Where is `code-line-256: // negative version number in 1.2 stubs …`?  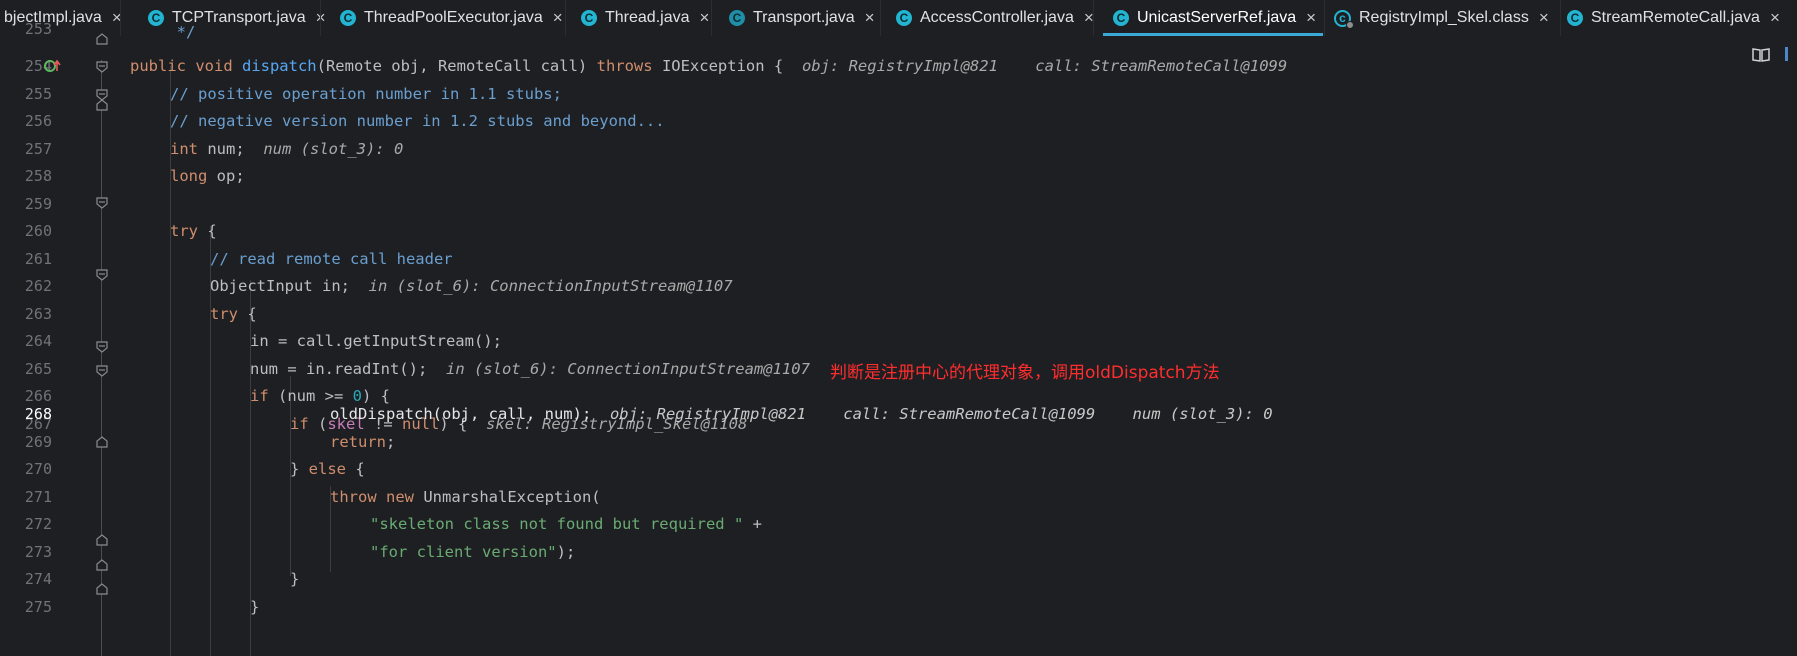
code-line-256: // negative version number in 1.2 stubs … is located at coordinates (983, 122).